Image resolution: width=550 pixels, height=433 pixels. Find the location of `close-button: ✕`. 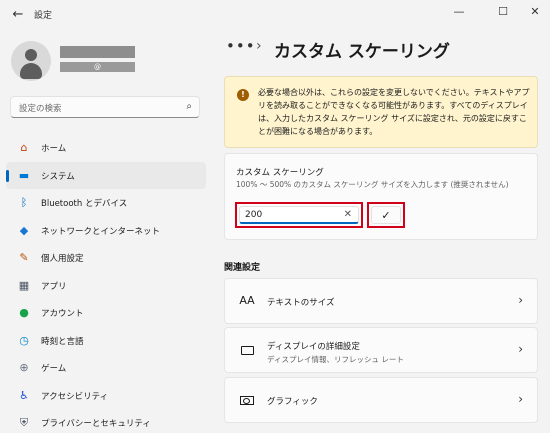

close-button: ✕ is located at coordinates (535, 12).